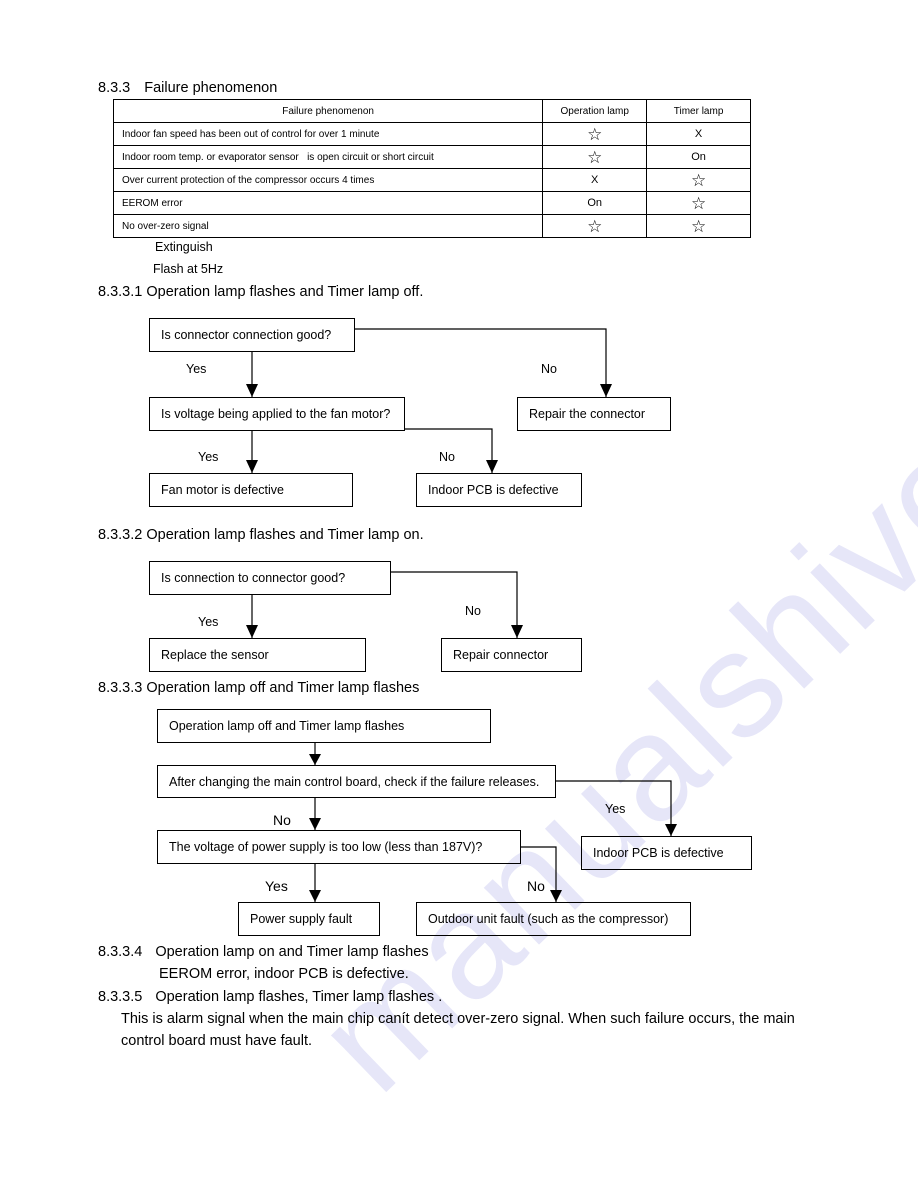 Image resolution: width=918 pixels, height=1188 pixels. What do you see at coordinates (292, 952) in the screenshot?
I see `s4-title: Operation lamp on and Timer lamp flashes` at bounding box center [292, 952].